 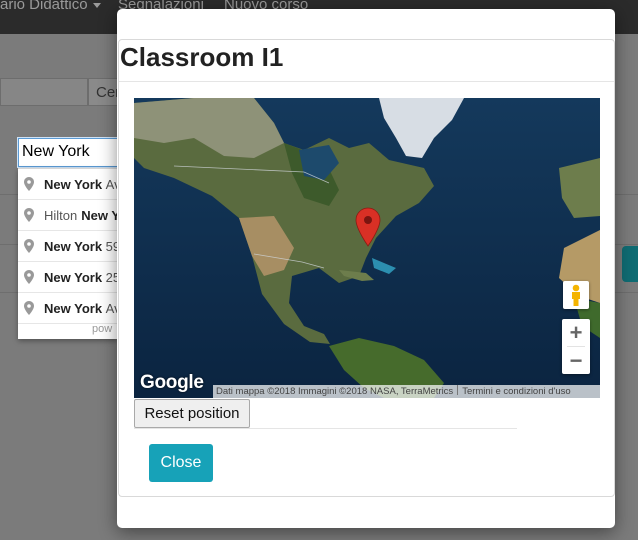 What do you see at coordinates (102, 329) in the screenshot?
I see `powered-by-label: pow` at bounding box center [102, 329].